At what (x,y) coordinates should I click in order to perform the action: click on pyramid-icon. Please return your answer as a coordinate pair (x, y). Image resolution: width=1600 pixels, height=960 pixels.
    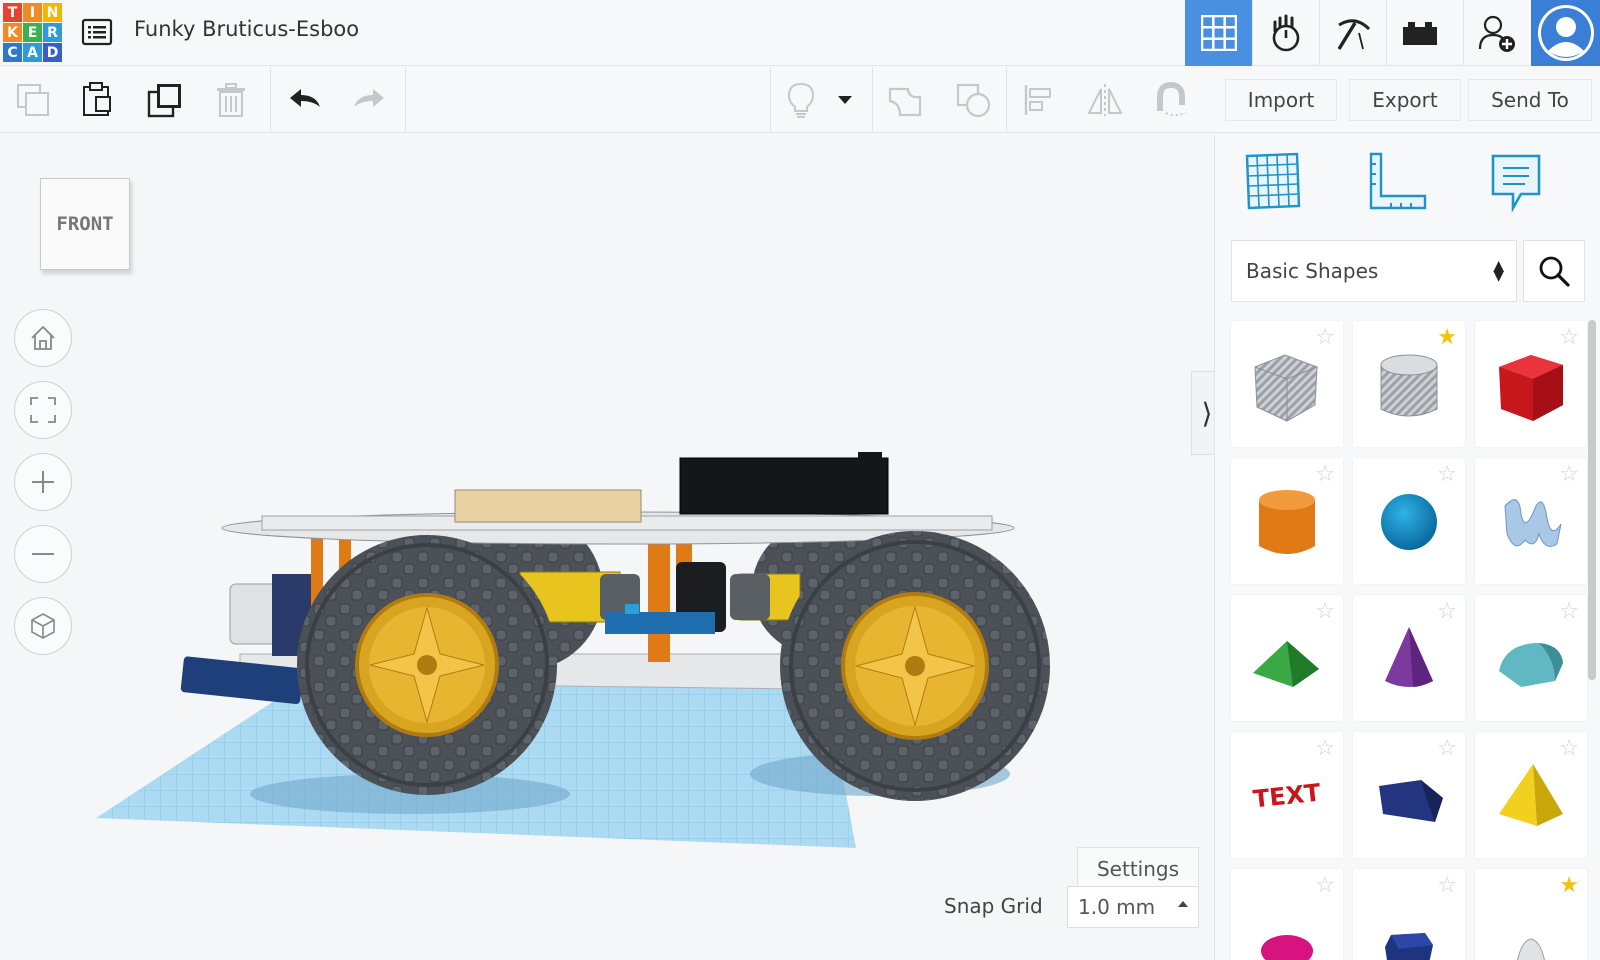
    Looking at the image, I should click on (1531, 795).